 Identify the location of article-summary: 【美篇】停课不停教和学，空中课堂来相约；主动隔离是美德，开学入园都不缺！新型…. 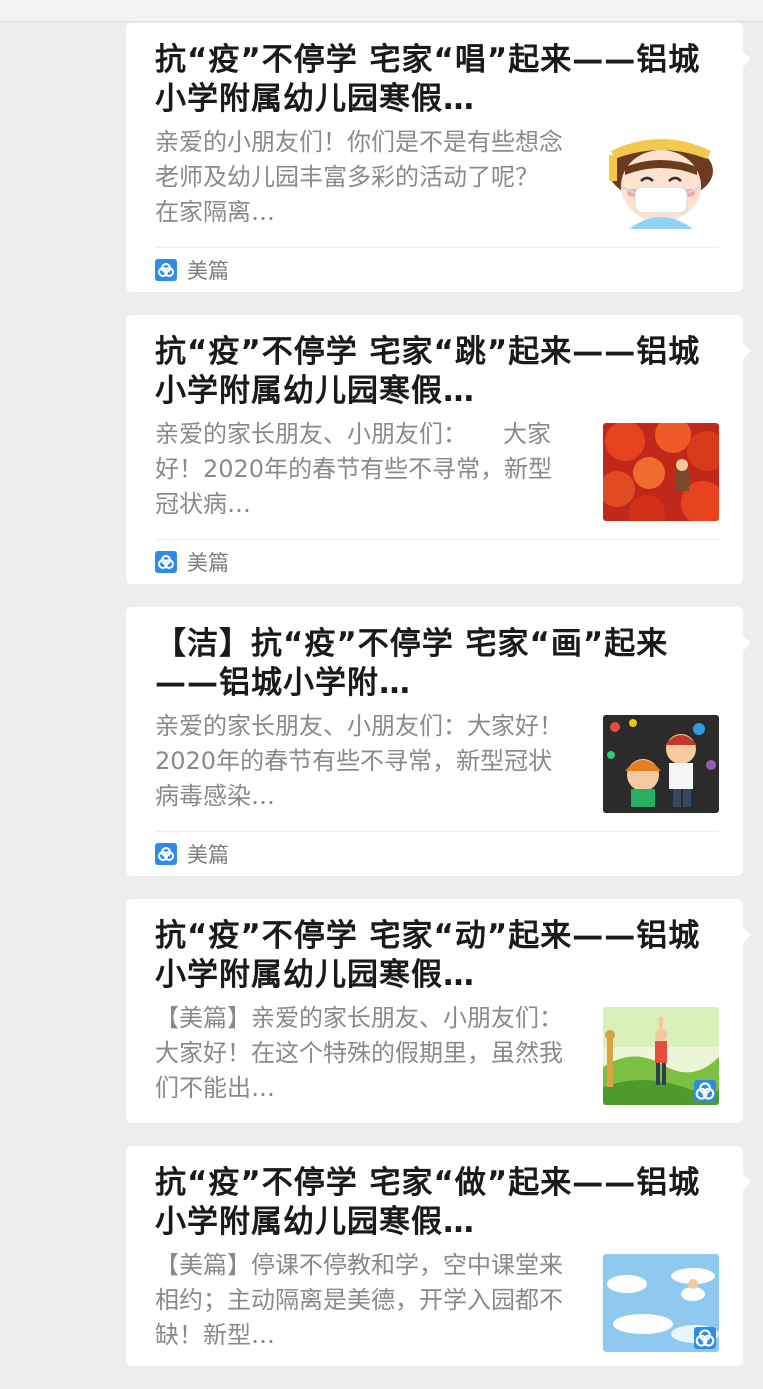
(359, 1300).